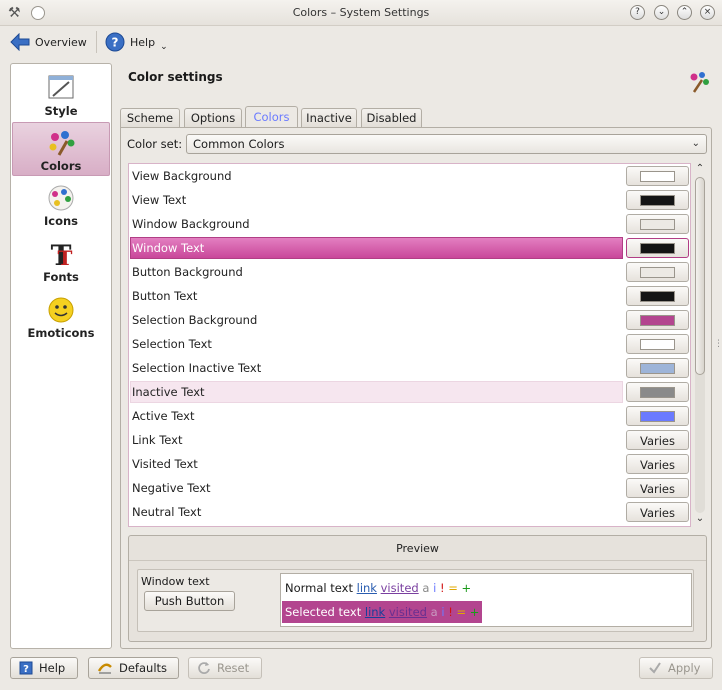 This screenshot has height=690, width=722. I want to click on toolbar: Overview ? Help ⌄, so click(361, 42).